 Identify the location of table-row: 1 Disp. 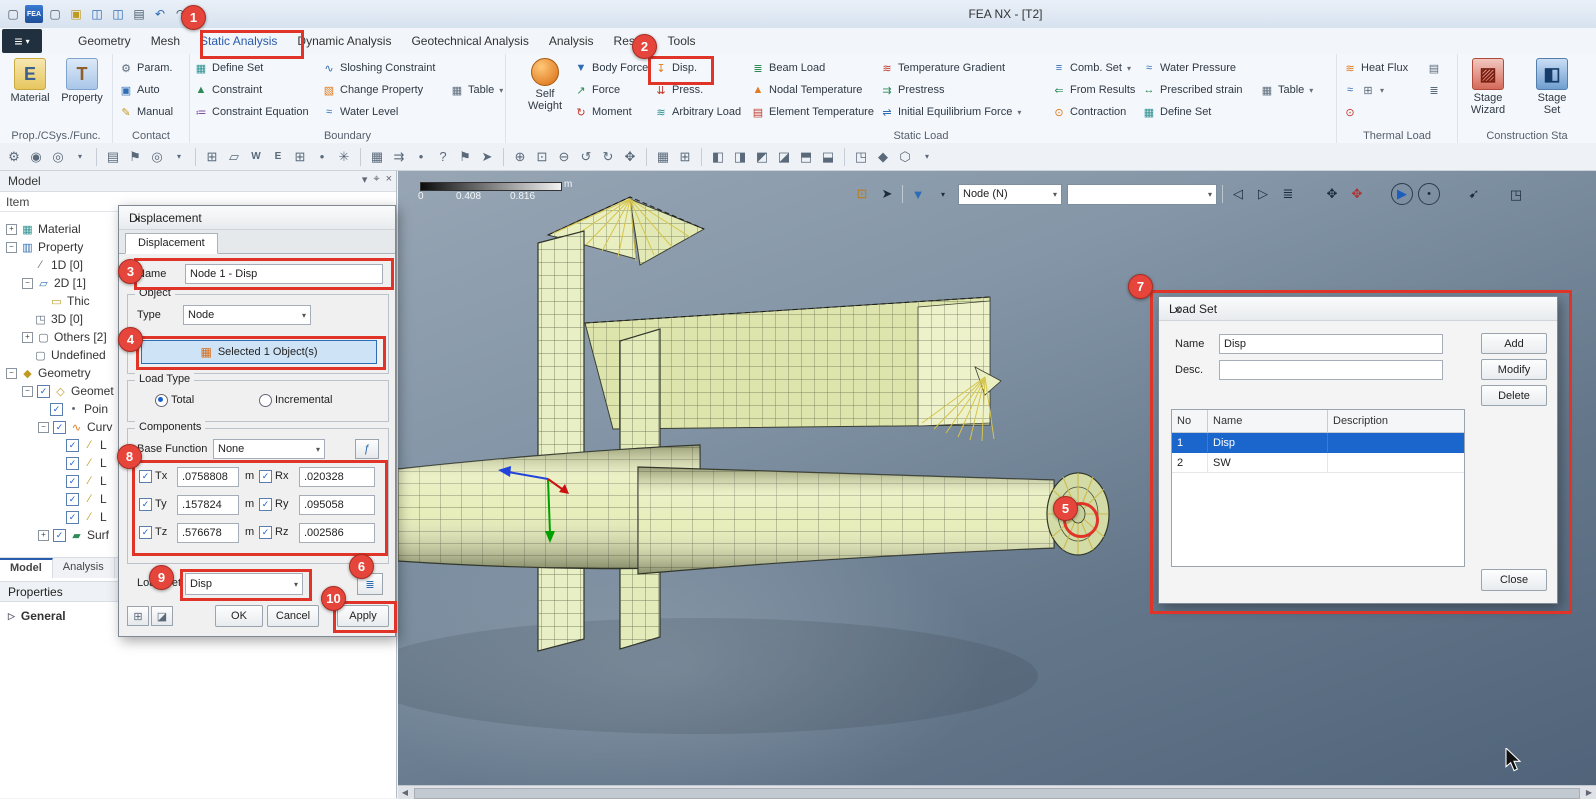
(1318, 443).